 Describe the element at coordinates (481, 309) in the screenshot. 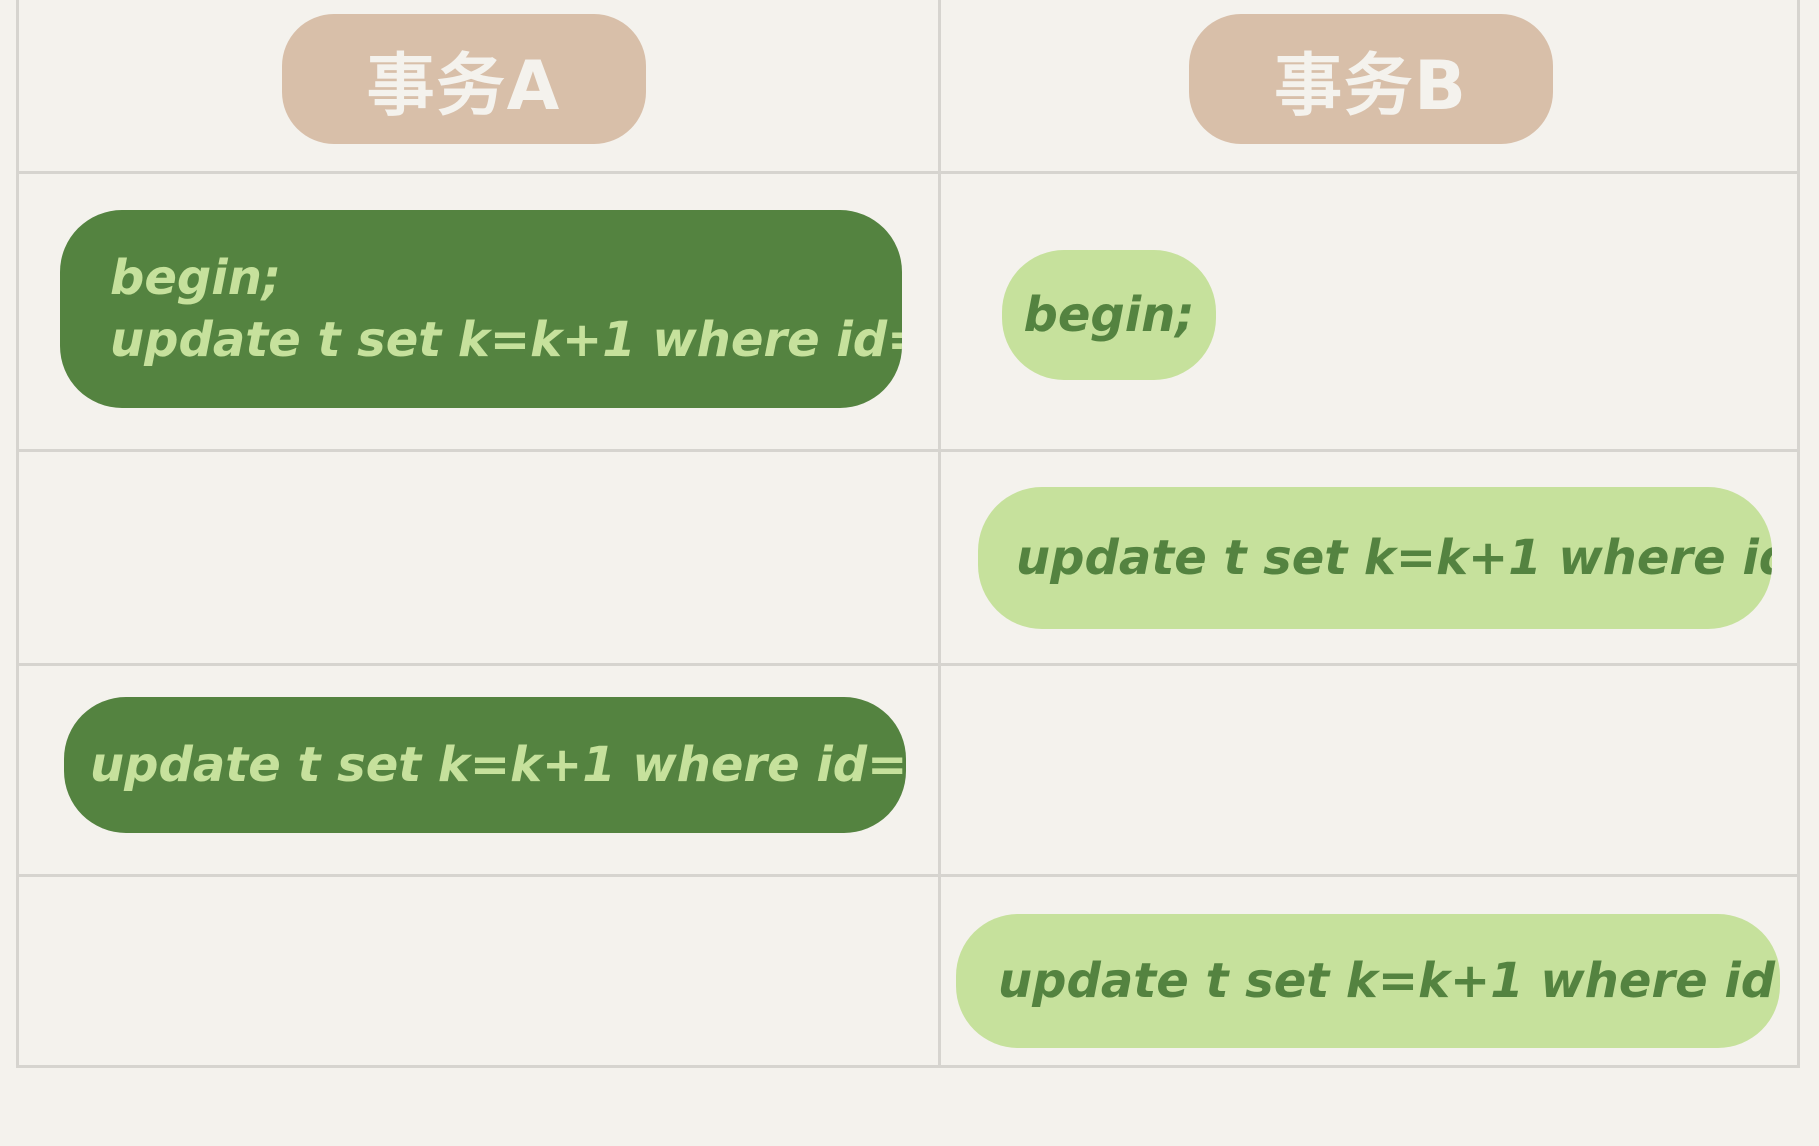

I see `step1-transaction-a-statements: begin; update t set k=k+1 where id=1;` at that location.